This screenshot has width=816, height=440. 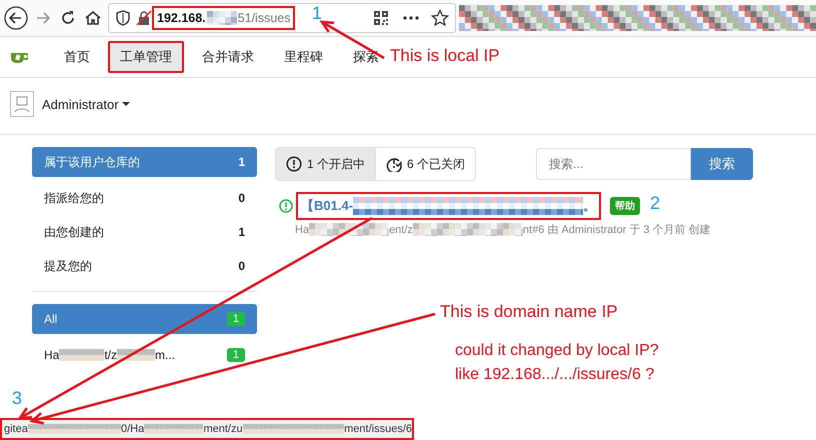 What do you see at coordinates (529, 312) in the screenshot?
I see `annotation-note: This is domain name IP` at bounding box center [529, 312].